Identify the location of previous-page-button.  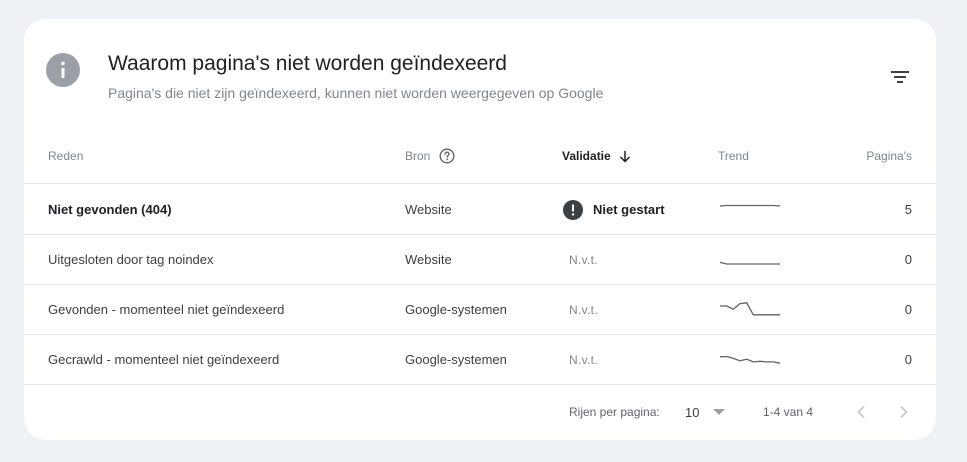
(861, 412).